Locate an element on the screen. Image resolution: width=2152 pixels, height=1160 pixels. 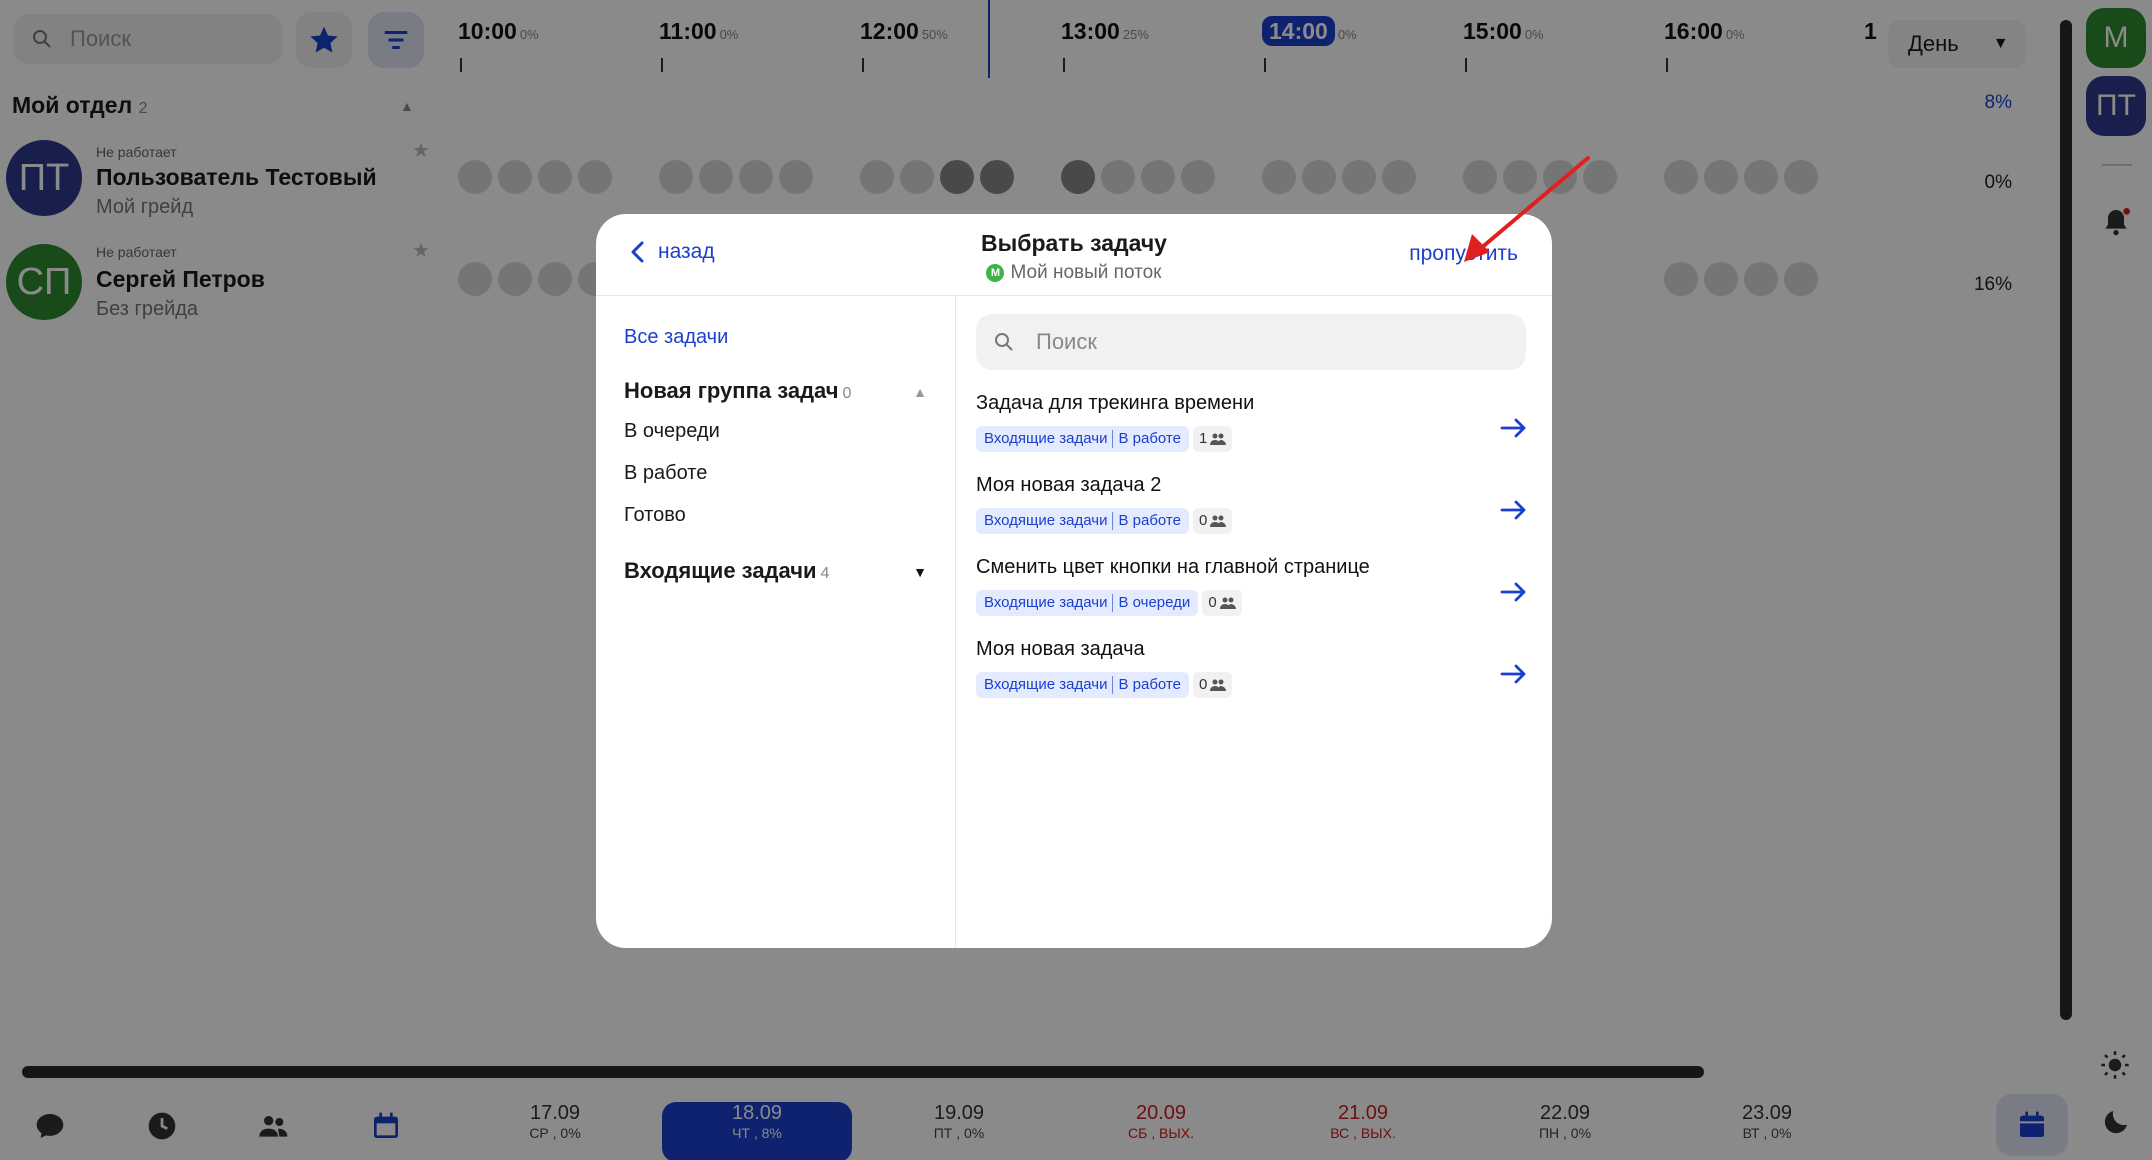
all-tasks-link: Все задачи is located at coordinates (676, 337).